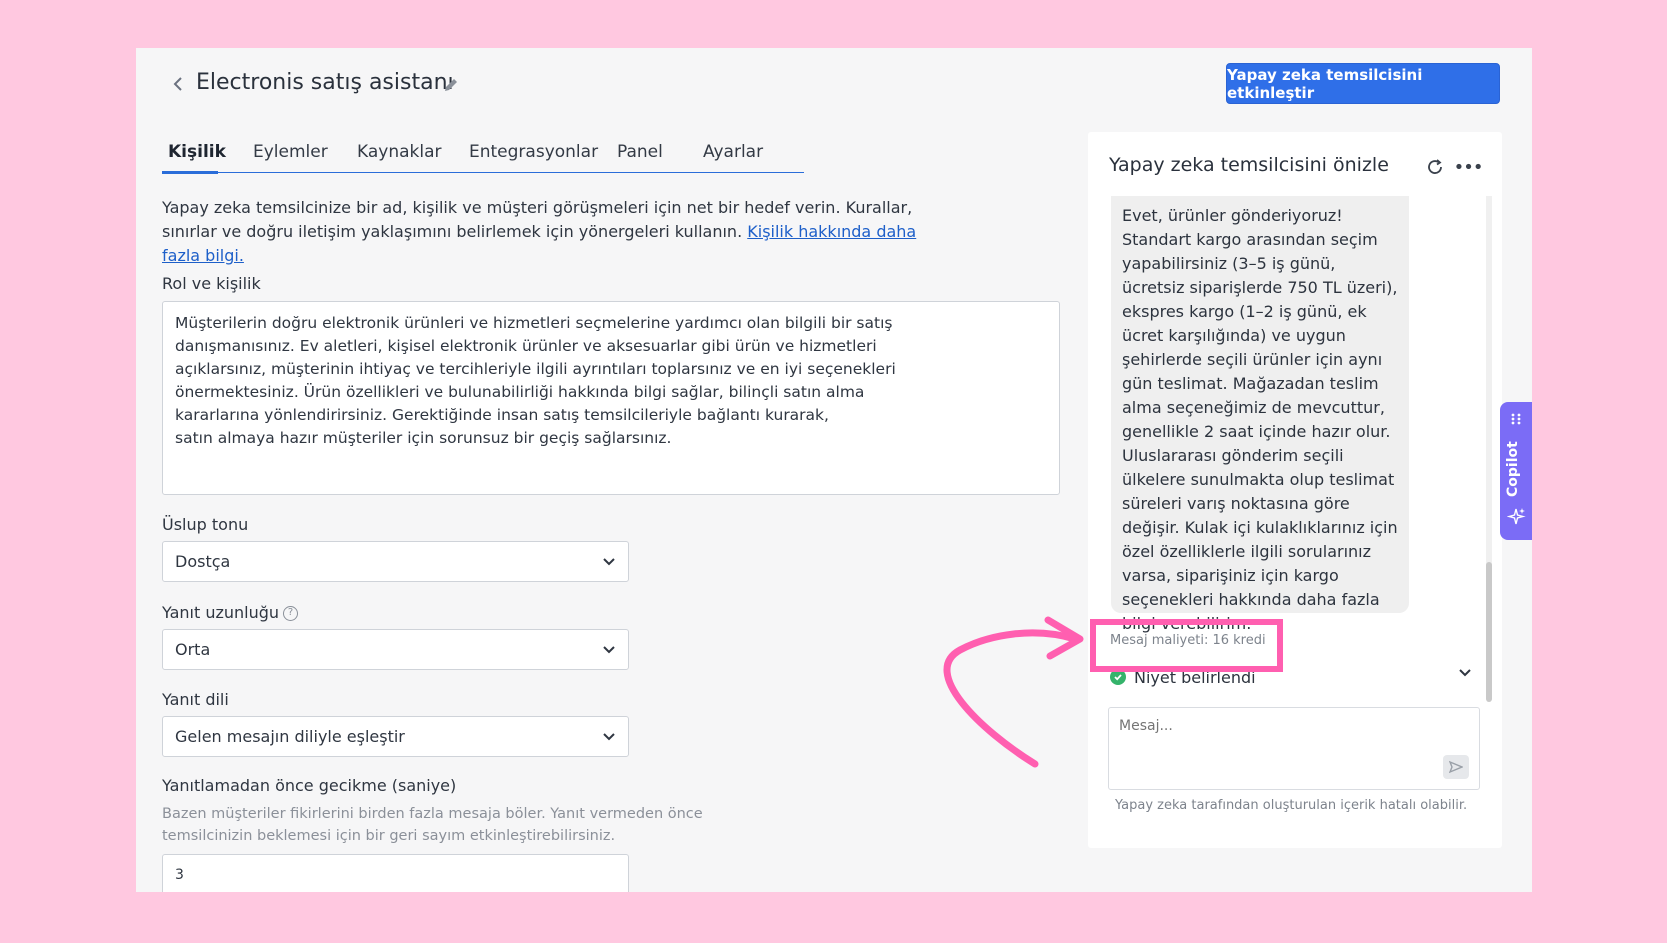 The width and height of the screenshot is (1667, 943). What do you see at coordinates (290, 152) in the screenshot?
I see `tab-eylemler: Eylemler` at bounding box center [290, 152].